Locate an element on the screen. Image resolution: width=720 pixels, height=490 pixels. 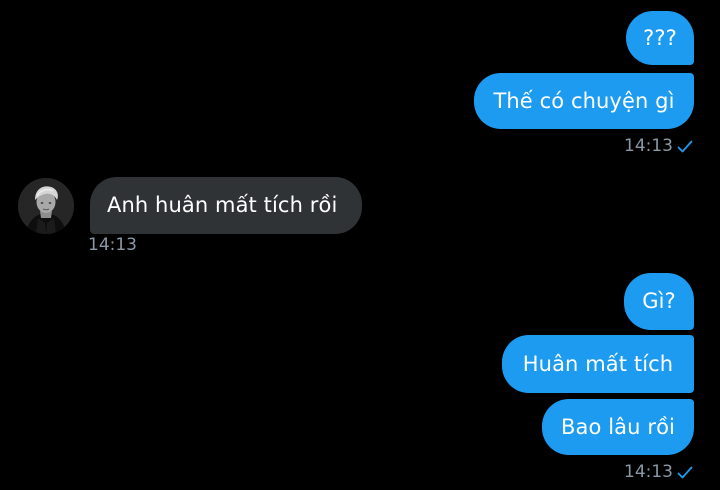
message-text: Thế có chuyện gì is located at coordinates (584, 100).